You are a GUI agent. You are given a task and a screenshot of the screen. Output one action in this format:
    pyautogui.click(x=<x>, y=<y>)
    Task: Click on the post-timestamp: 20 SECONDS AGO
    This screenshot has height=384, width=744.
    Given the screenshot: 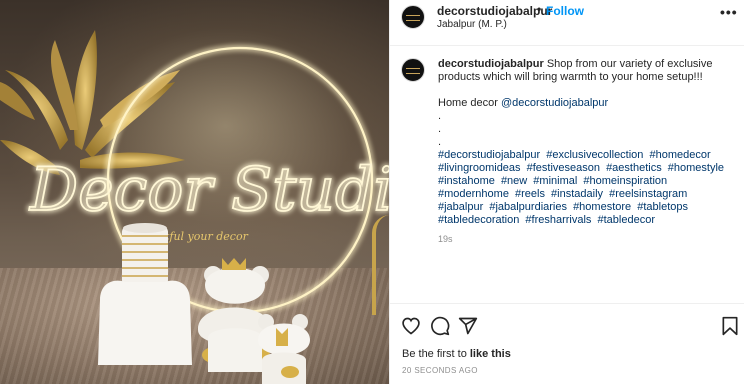 What is the action you would take?
    pyautogui.click(x=440, y=370)
    